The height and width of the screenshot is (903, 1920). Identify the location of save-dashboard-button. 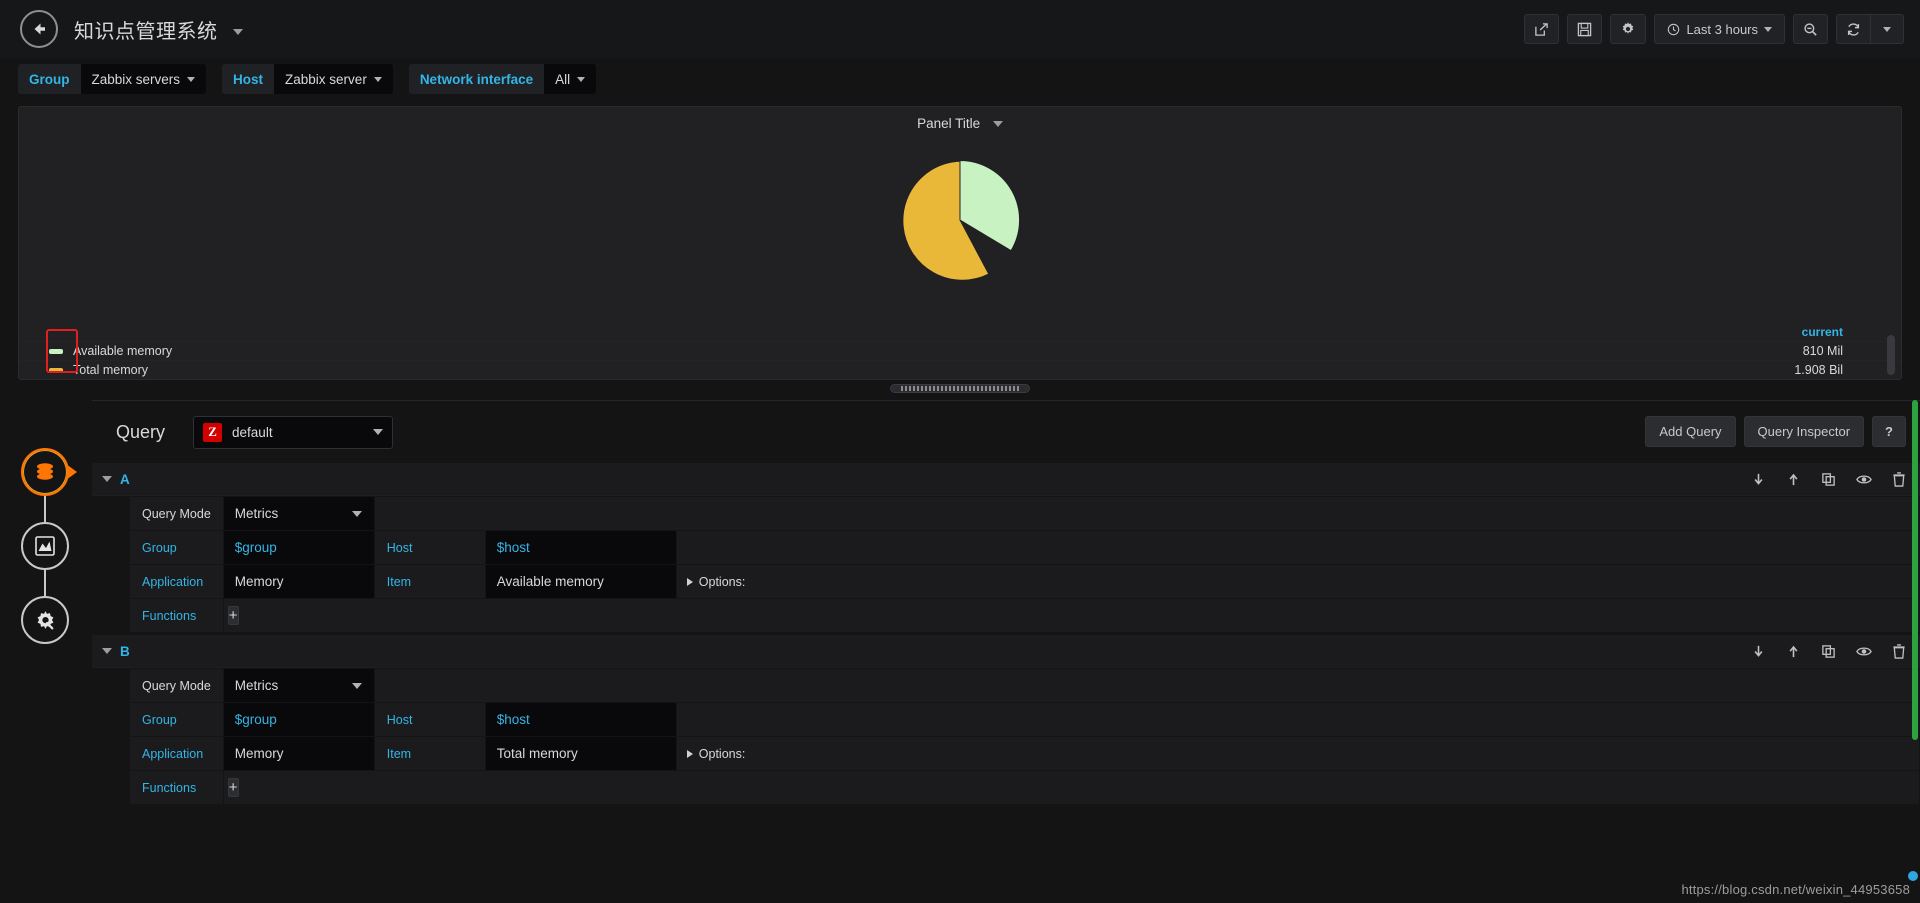
(1585, 29).